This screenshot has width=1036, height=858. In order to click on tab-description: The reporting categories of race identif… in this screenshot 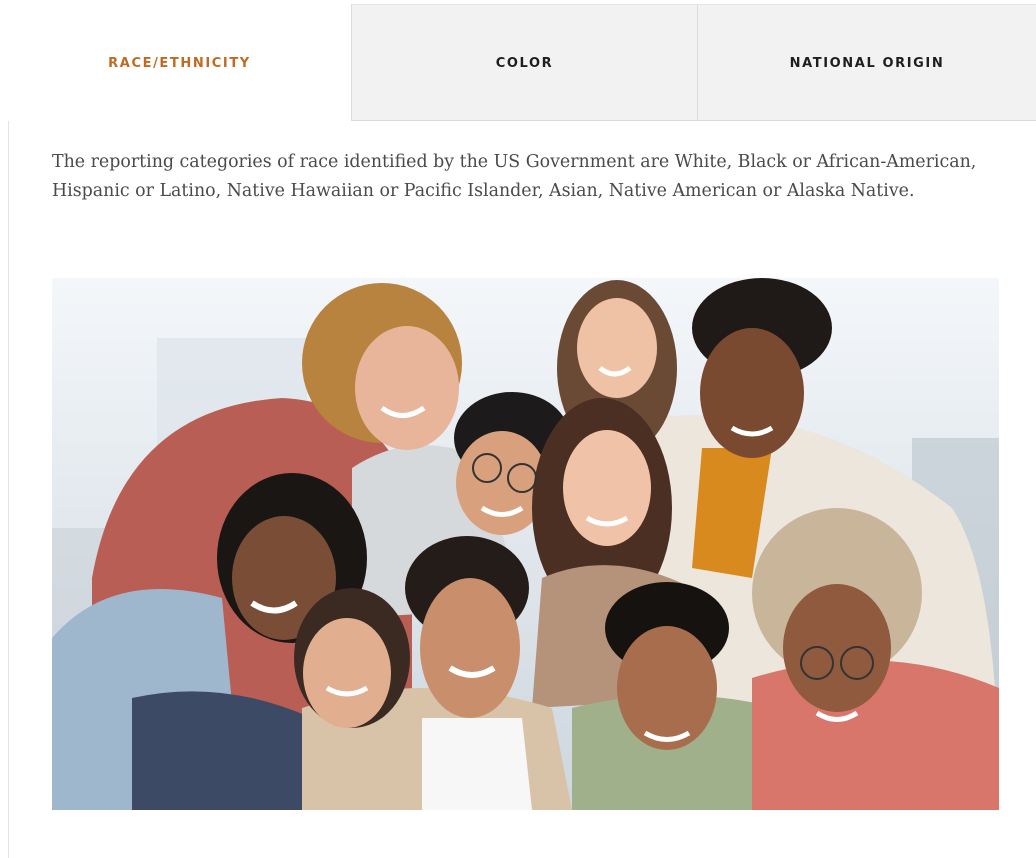, I will do `click(514, 176)`.